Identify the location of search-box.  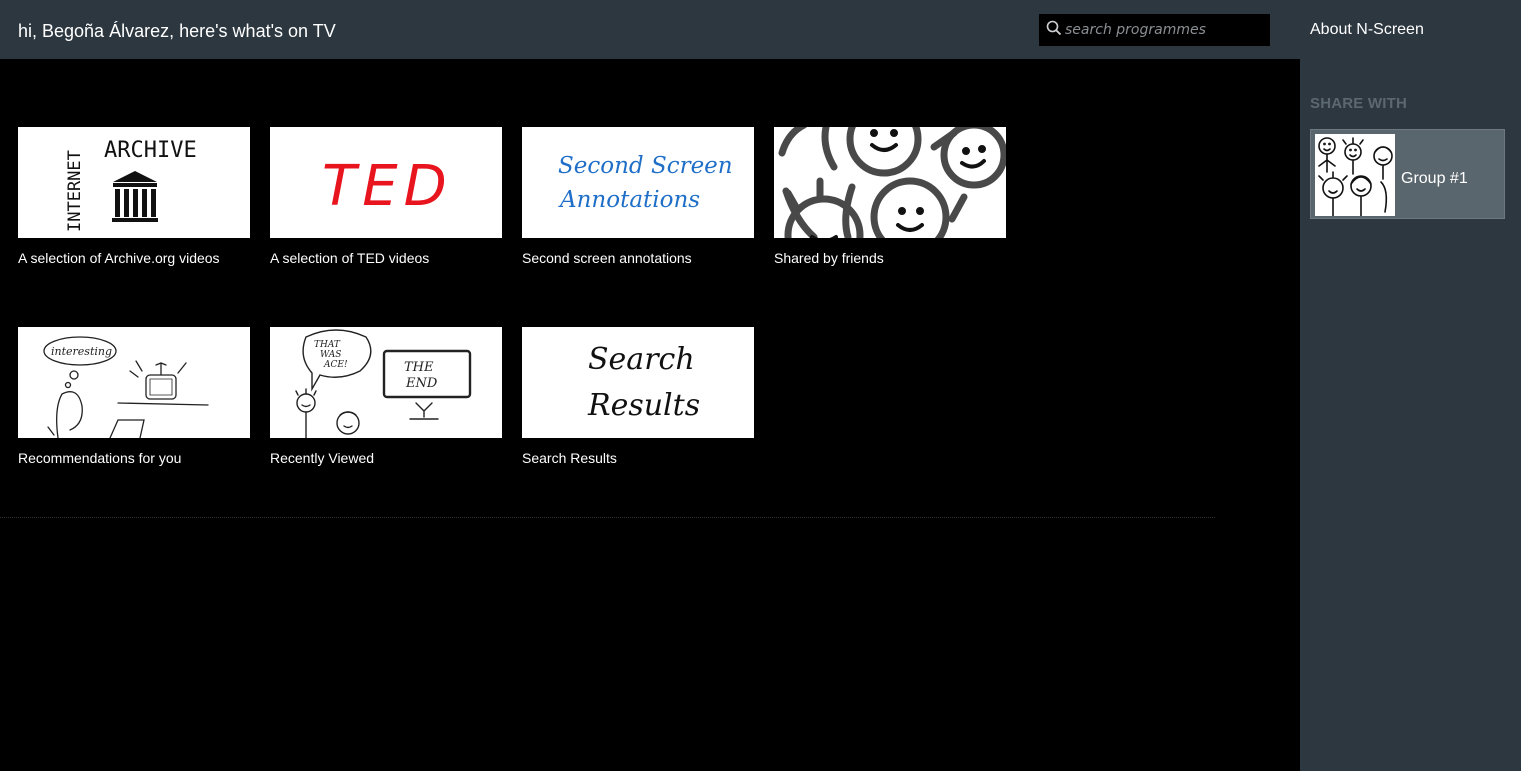
(1154, 30).